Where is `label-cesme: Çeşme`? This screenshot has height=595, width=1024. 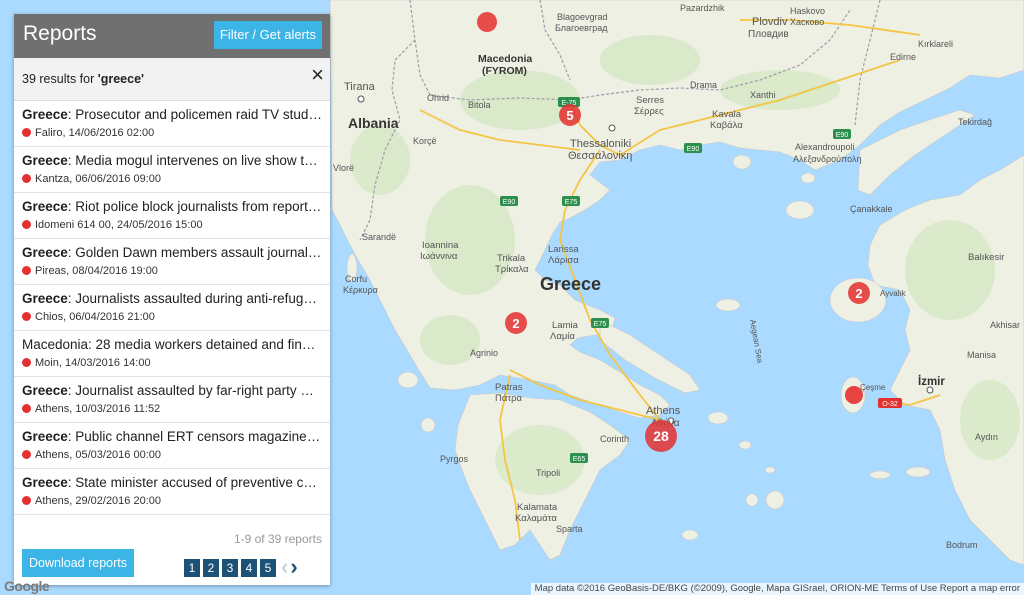
label-cesme: Çeşme is located at coordinates (873, 387).